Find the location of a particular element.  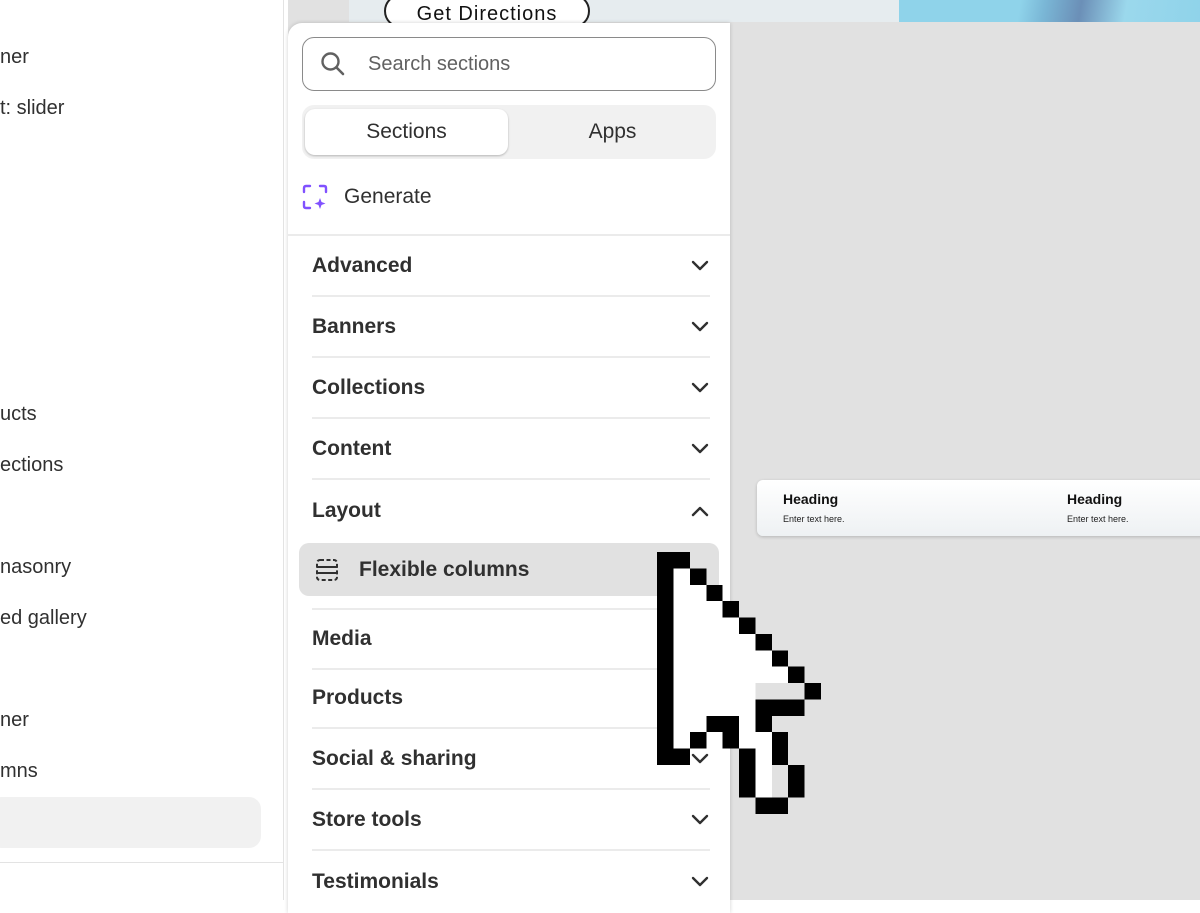

category-content: Content is located at coordinates (511, 450).